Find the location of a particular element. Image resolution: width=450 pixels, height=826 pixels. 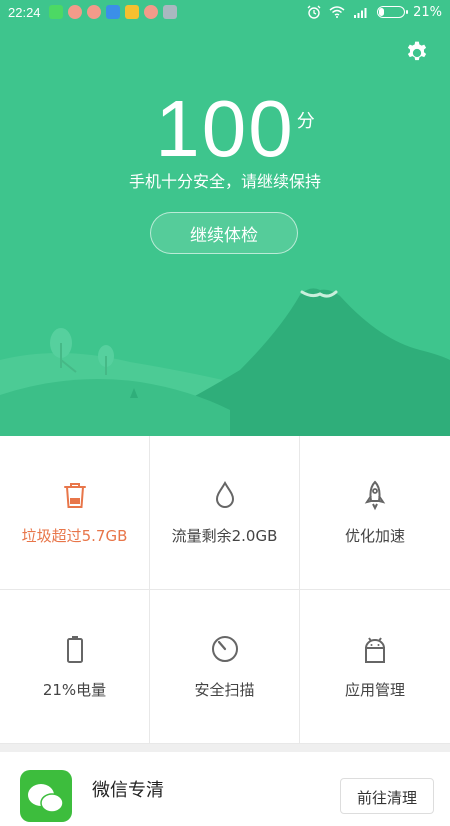

continue-check-button: 继续体检 is located at coordinates (224, 233).